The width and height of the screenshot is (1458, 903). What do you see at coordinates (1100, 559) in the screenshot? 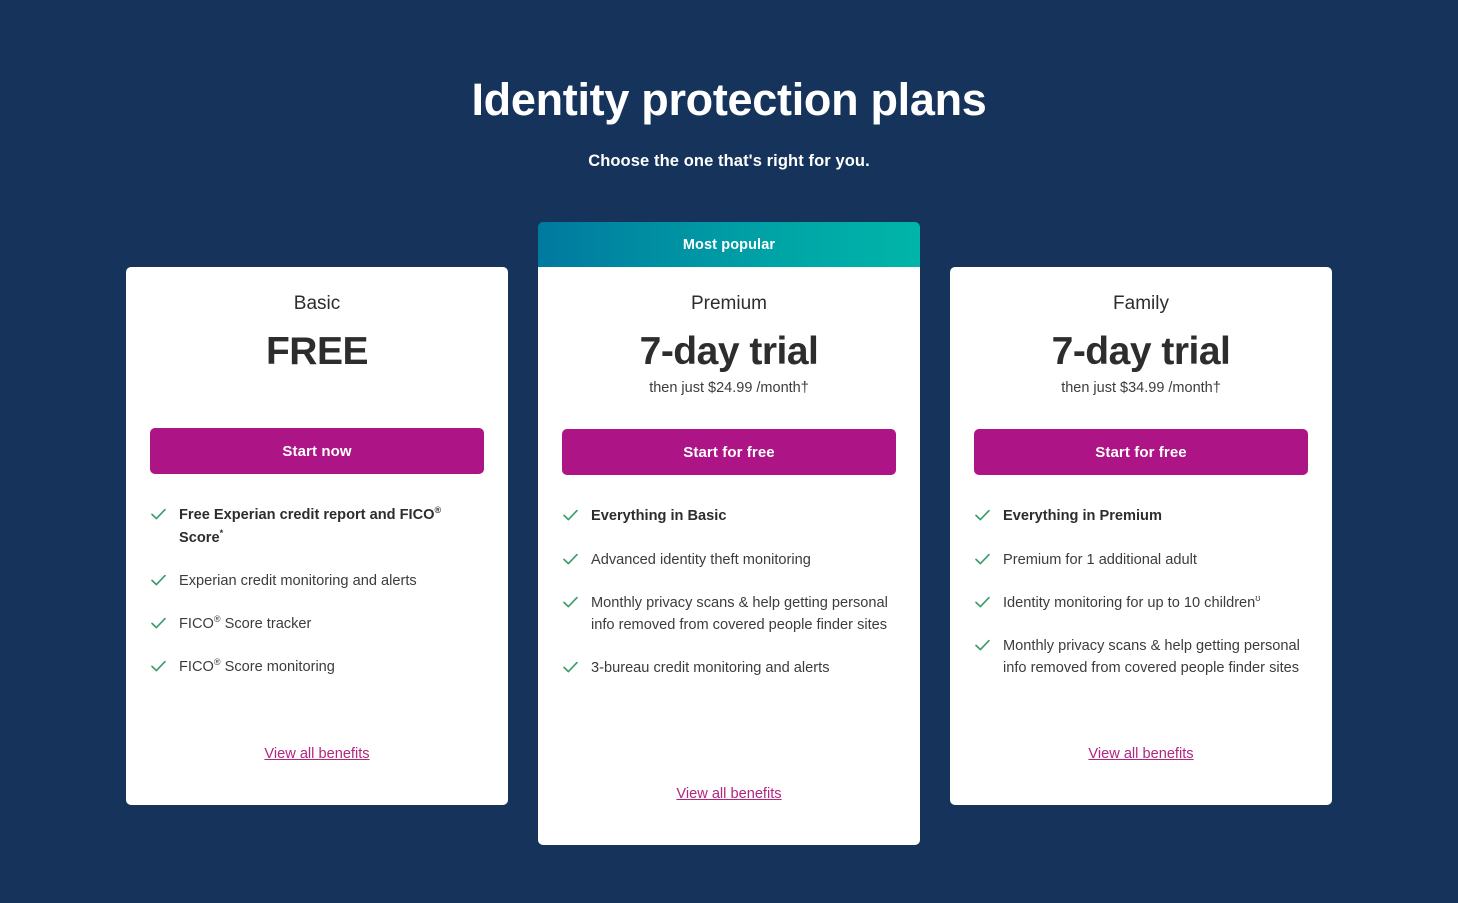
I see `feature-label: Premium for 1 additional adult` at bounding box center [1100, 559].